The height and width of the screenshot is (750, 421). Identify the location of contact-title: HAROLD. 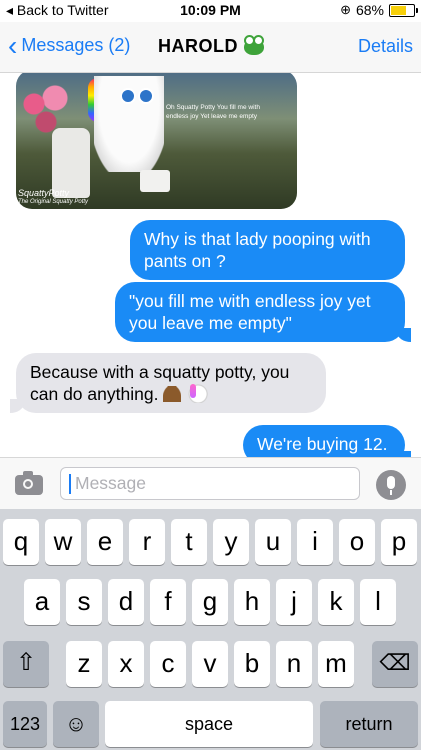
(211, 45).